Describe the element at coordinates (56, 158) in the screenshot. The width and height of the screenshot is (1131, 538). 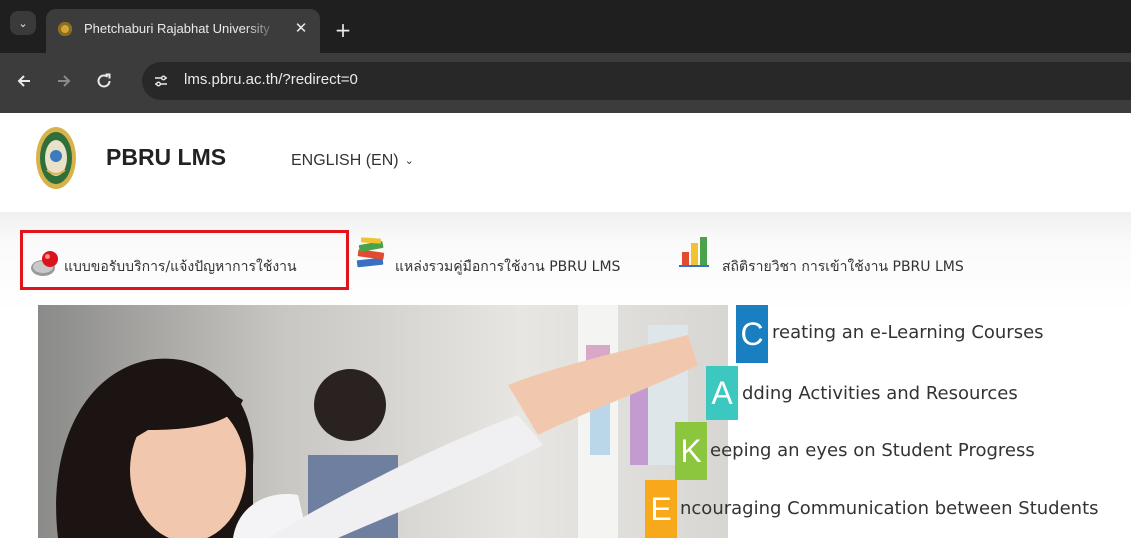
I see `university-logo-icon` at that location.